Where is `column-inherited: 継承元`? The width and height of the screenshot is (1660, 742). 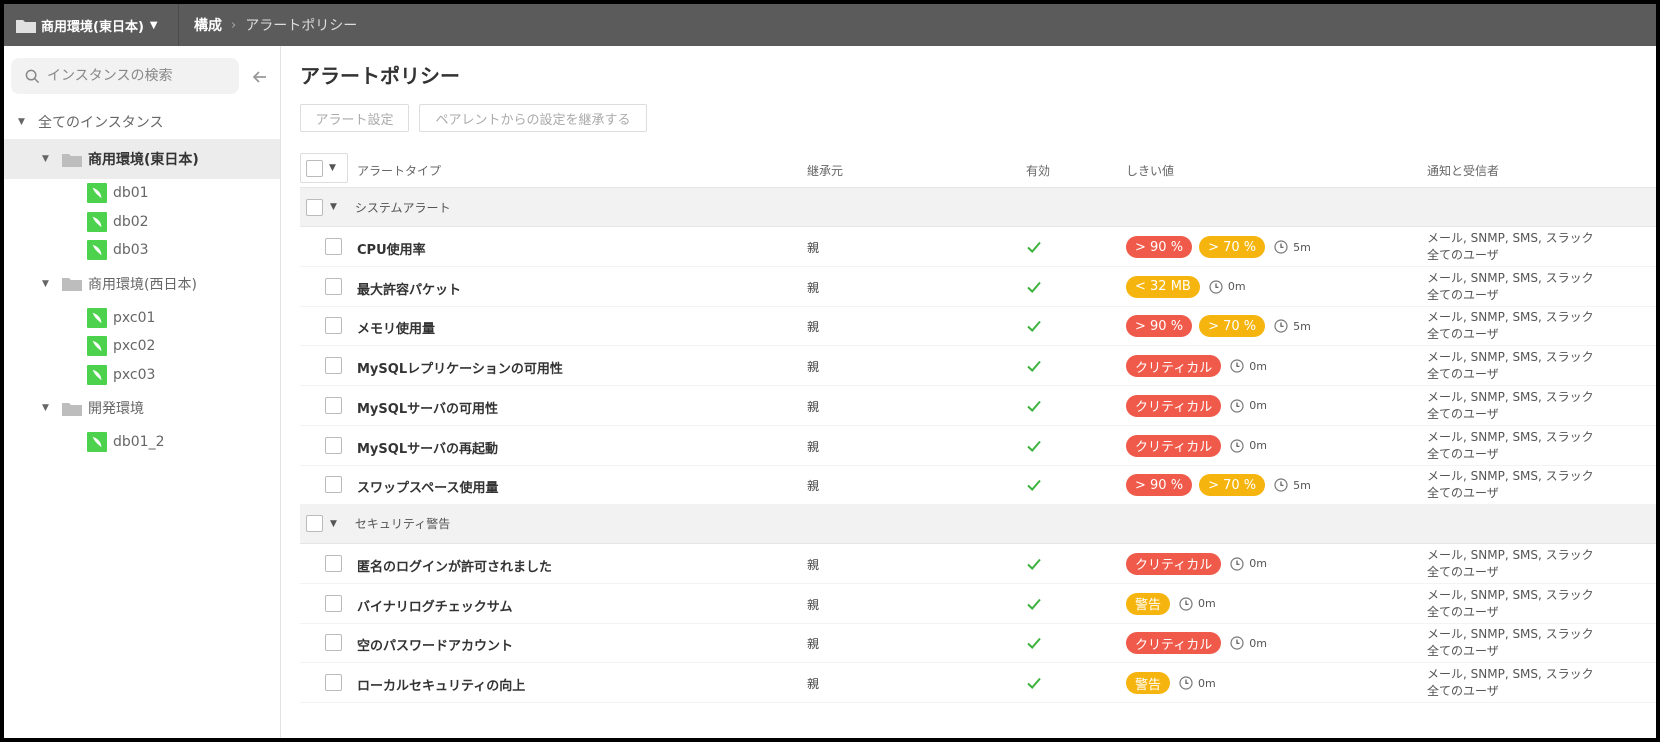
column-inherited: 継承元 is located at coordinates (825, 170).